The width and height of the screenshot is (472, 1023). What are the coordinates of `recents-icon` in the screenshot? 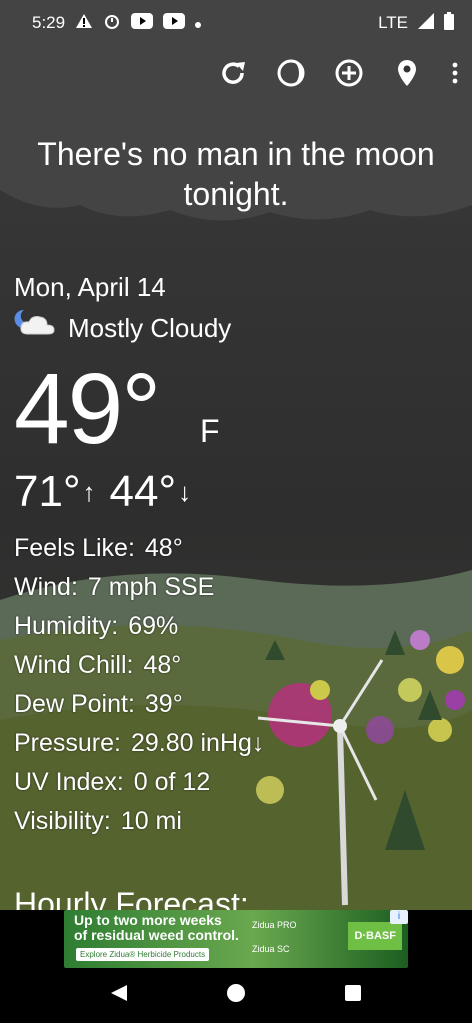 It's located at (353, 995).